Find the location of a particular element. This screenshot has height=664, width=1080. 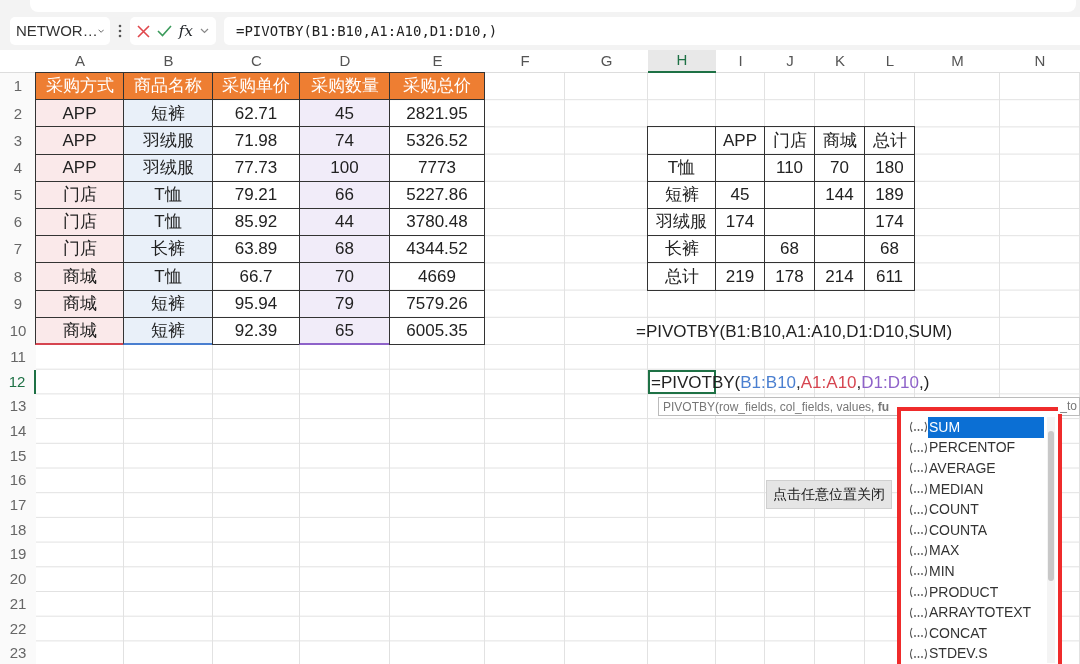

column-header: J is located at coordinates (790, 61).